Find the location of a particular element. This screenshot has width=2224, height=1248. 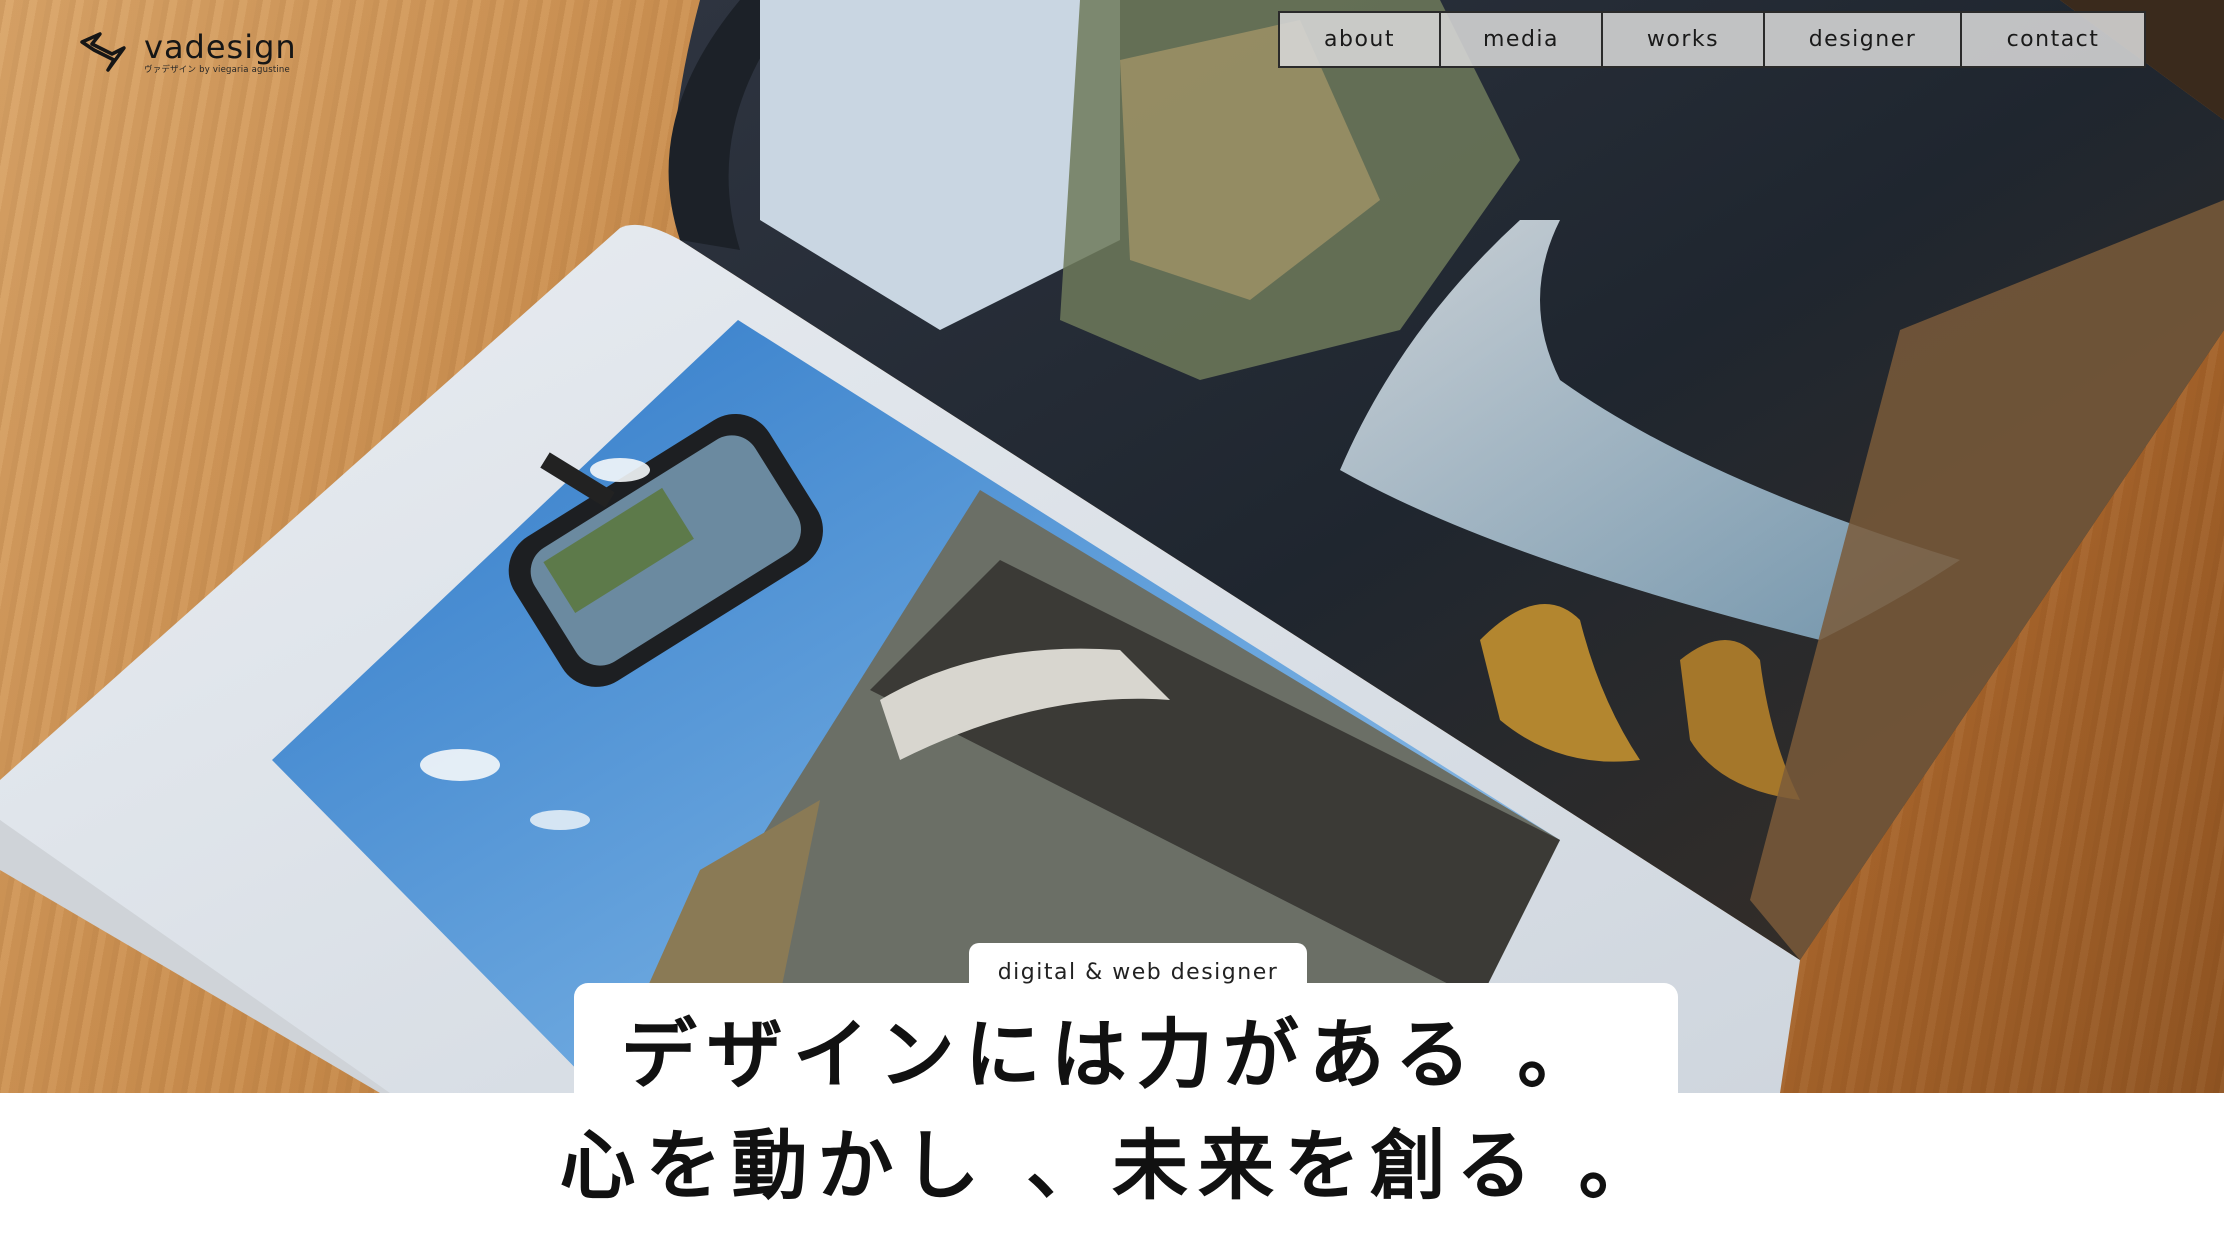

headline-line-2: 心を動かし 、未来を創る 。 is located at coordinates (1112, 1165).